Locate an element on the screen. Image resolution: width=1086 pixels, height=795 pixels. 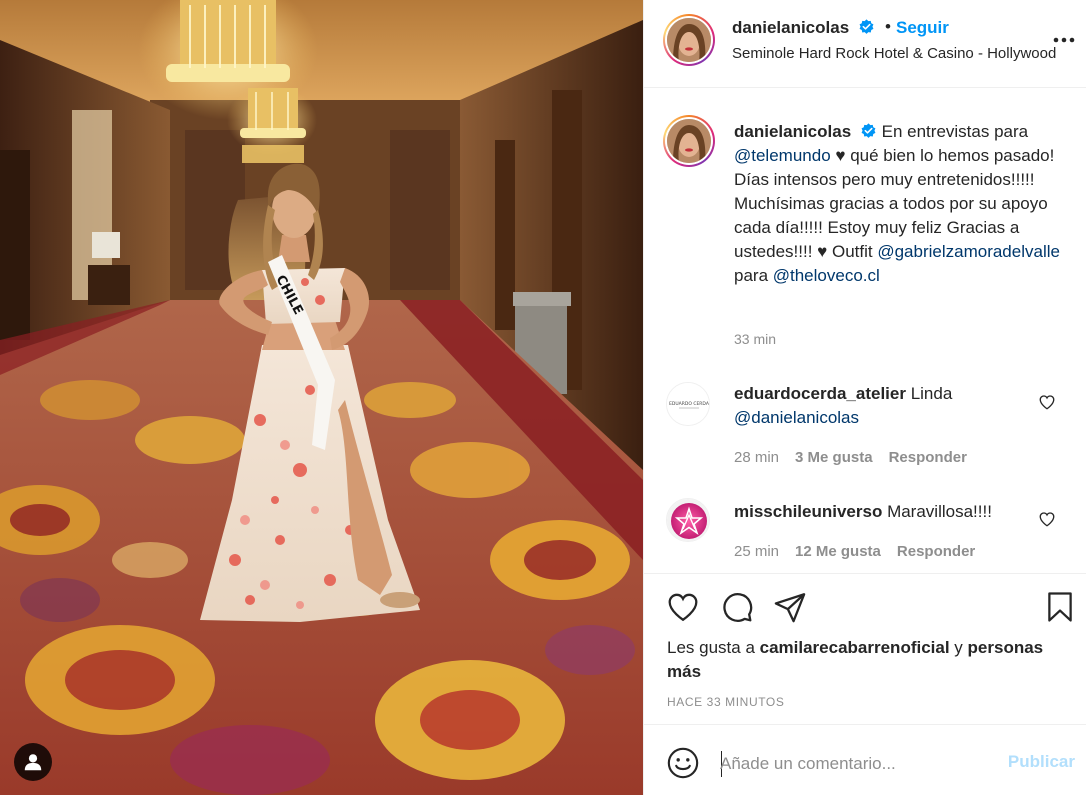
post-timestamp: HACE 33 MINUTOS is located at coordinates (725, 702).